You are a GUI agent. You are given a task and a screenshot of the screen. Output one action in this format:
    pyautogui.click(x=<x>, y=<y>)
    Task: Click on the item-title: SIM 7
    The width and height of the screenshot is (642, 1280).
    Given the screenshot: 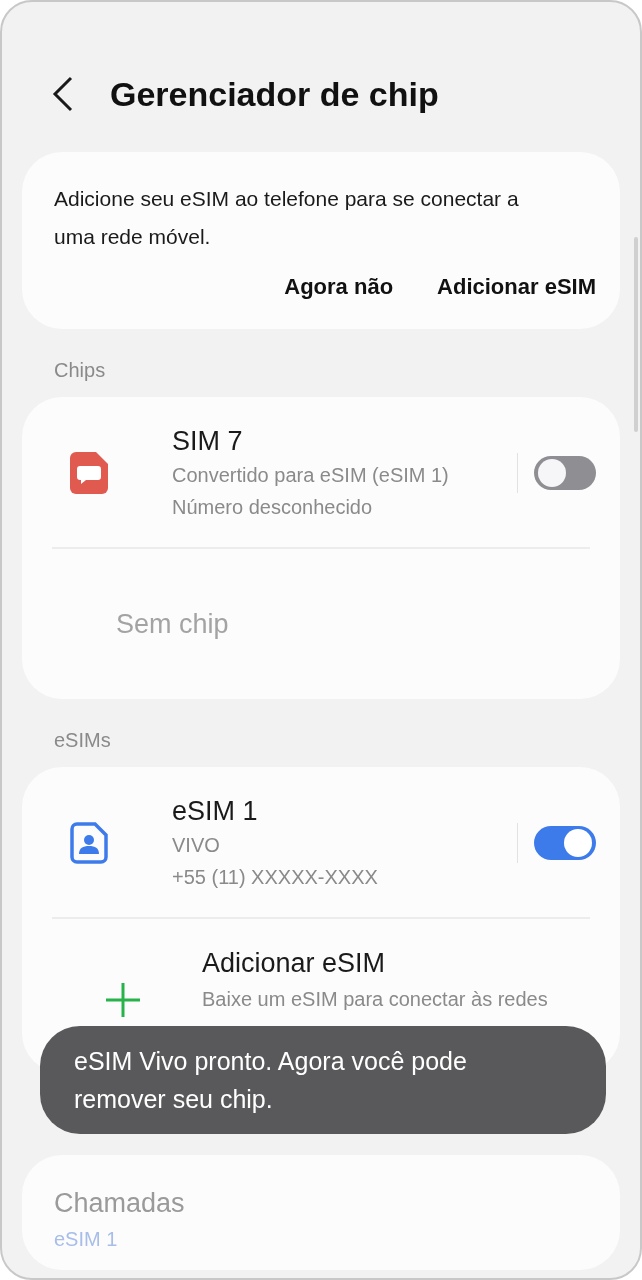 What is the action you would take?
    pyautogui.click(x=208, y=441)
    